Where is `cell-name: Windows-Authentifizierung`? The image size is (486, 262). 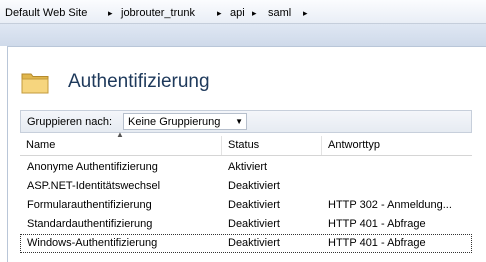
cell-name: Windows-Authentifizierung is located at coordinates (92, 243).